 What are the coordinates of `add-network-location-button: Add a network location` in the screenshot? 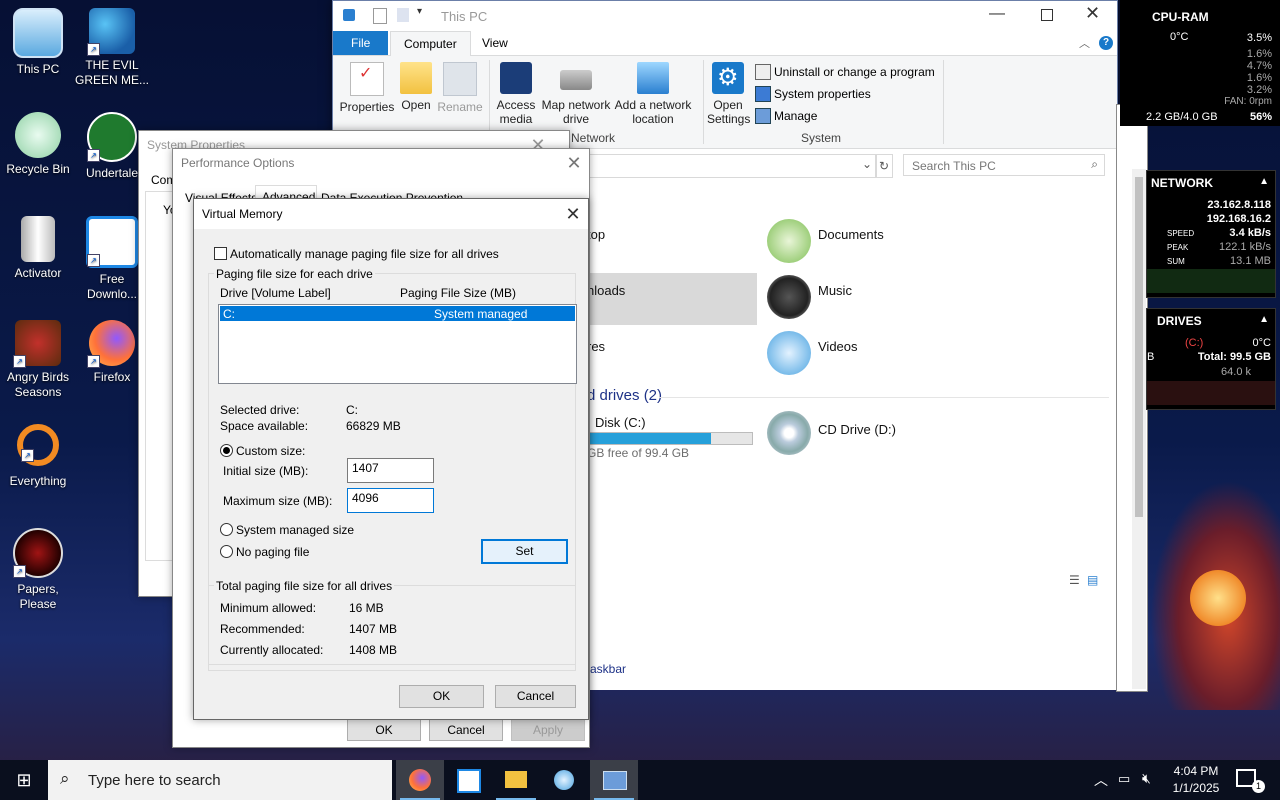 It's located at (653, 94).